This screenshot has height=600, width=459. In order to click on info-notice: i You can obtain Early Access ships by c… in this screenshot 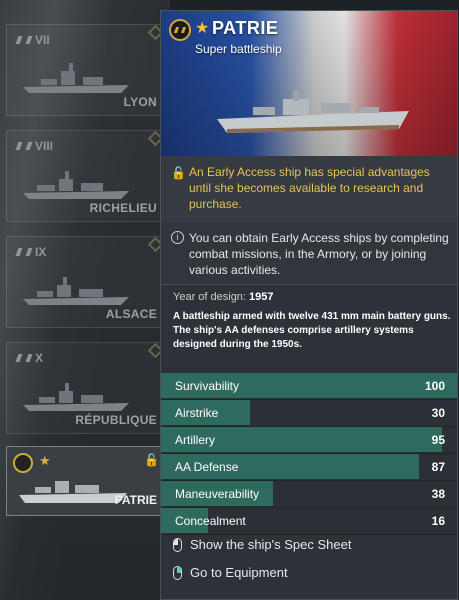, I will do `click(309, 253)`.